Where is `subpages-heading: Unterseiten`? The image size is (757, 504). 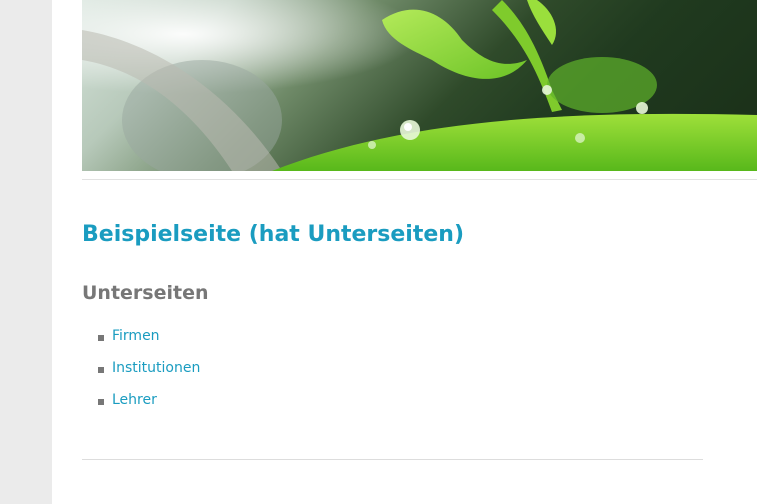
subpages-heading: Unterseiten is located at coordinates (145, 293).